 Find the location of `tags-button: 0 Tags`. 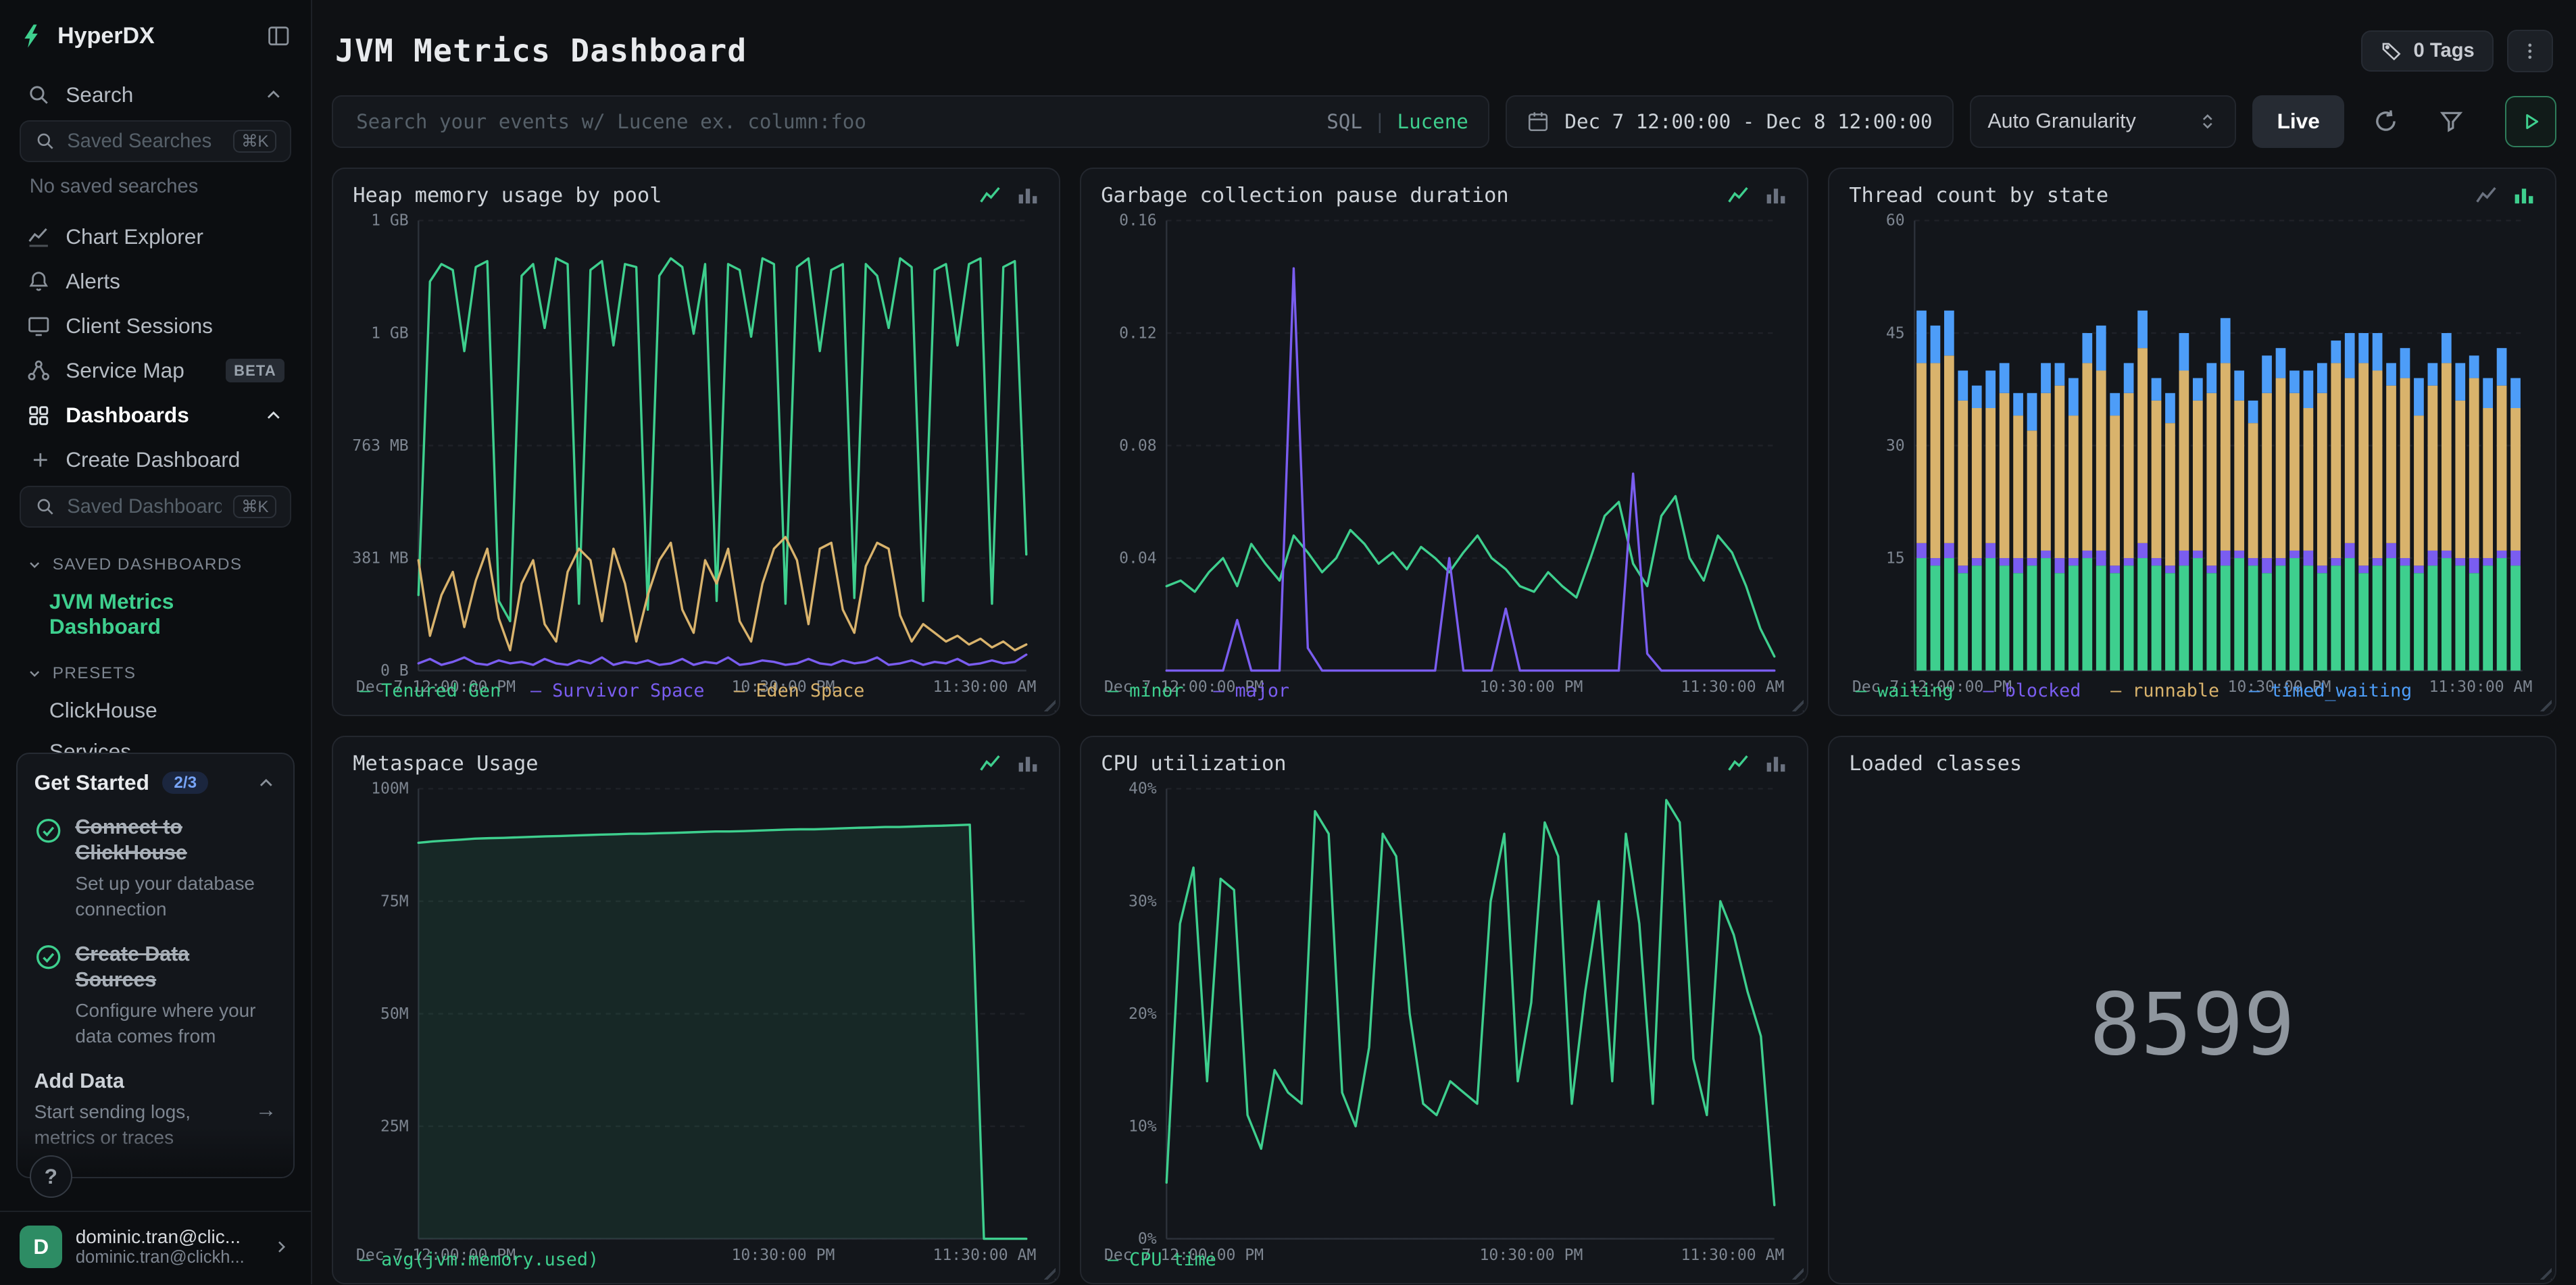

tags-button: 0 Tags is located at coordinates (2428, 51).